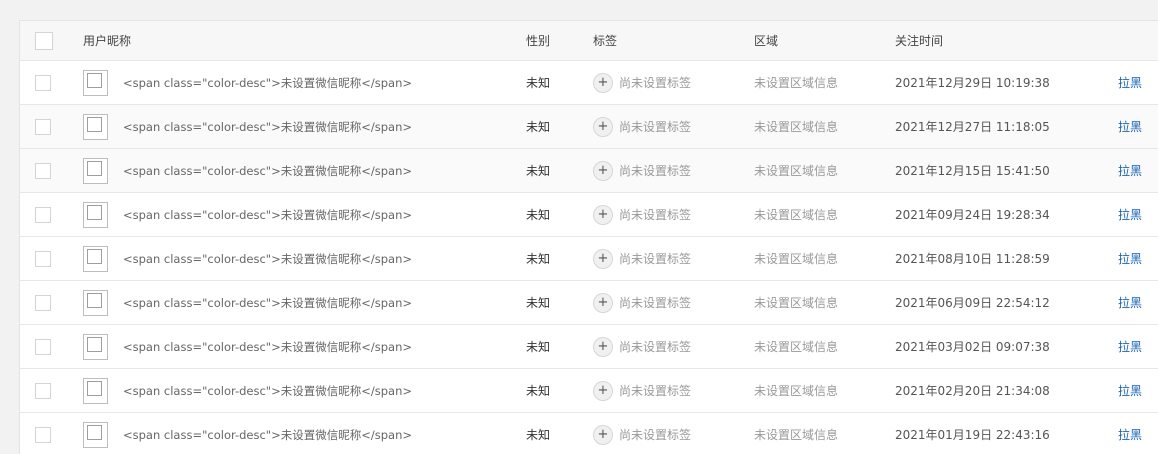  Describe the element at coordinates (766, 41) in the screenshot. I see `header-region: 区域` at that location.